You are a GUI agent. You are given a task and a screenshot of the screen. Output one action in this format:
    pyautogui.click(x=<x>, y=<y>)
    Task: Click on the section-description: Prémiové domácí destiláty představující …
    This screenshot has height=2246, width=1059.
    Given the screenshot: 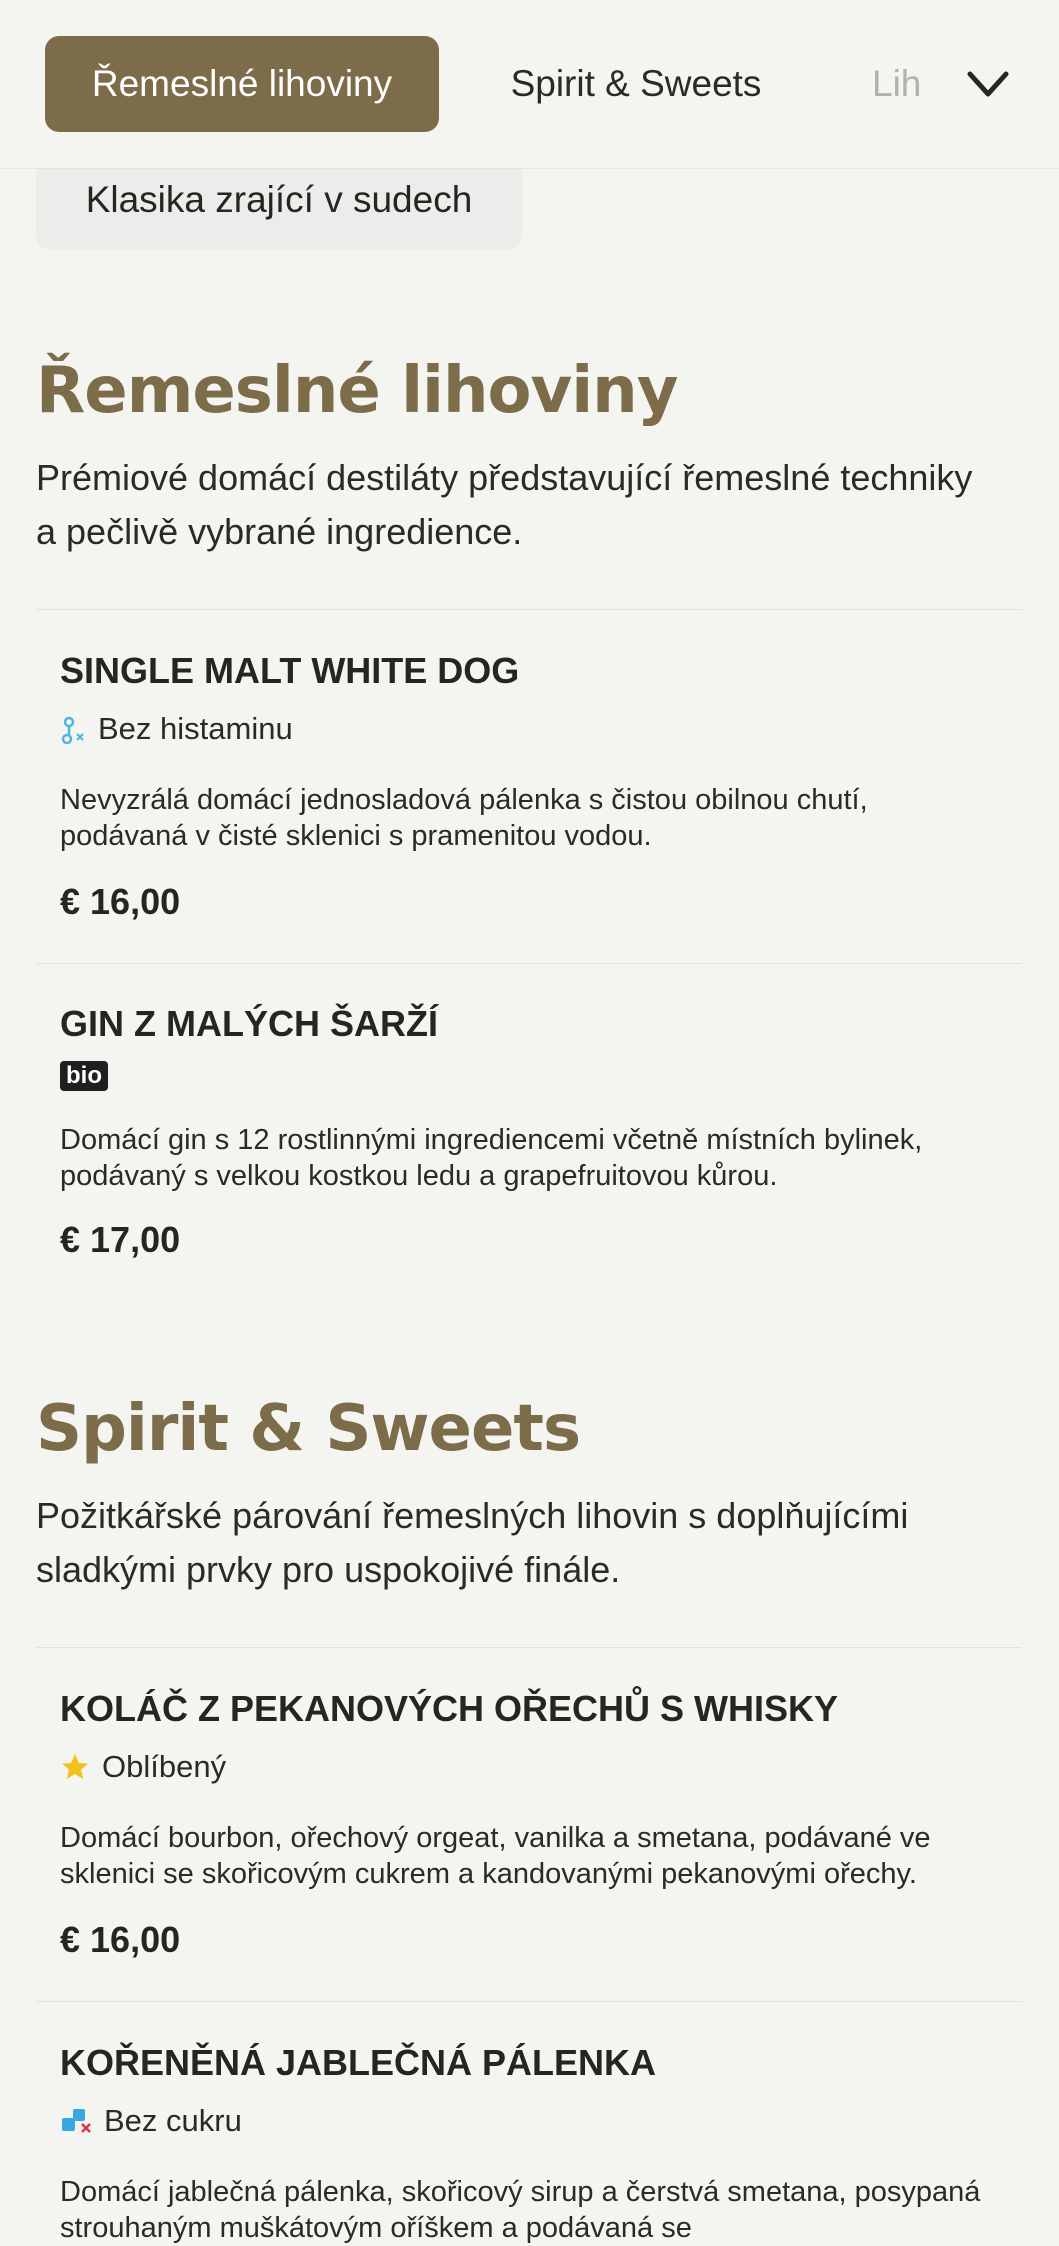 What is the action you would take?
    pyautogui.click(x=504, y=504)
    